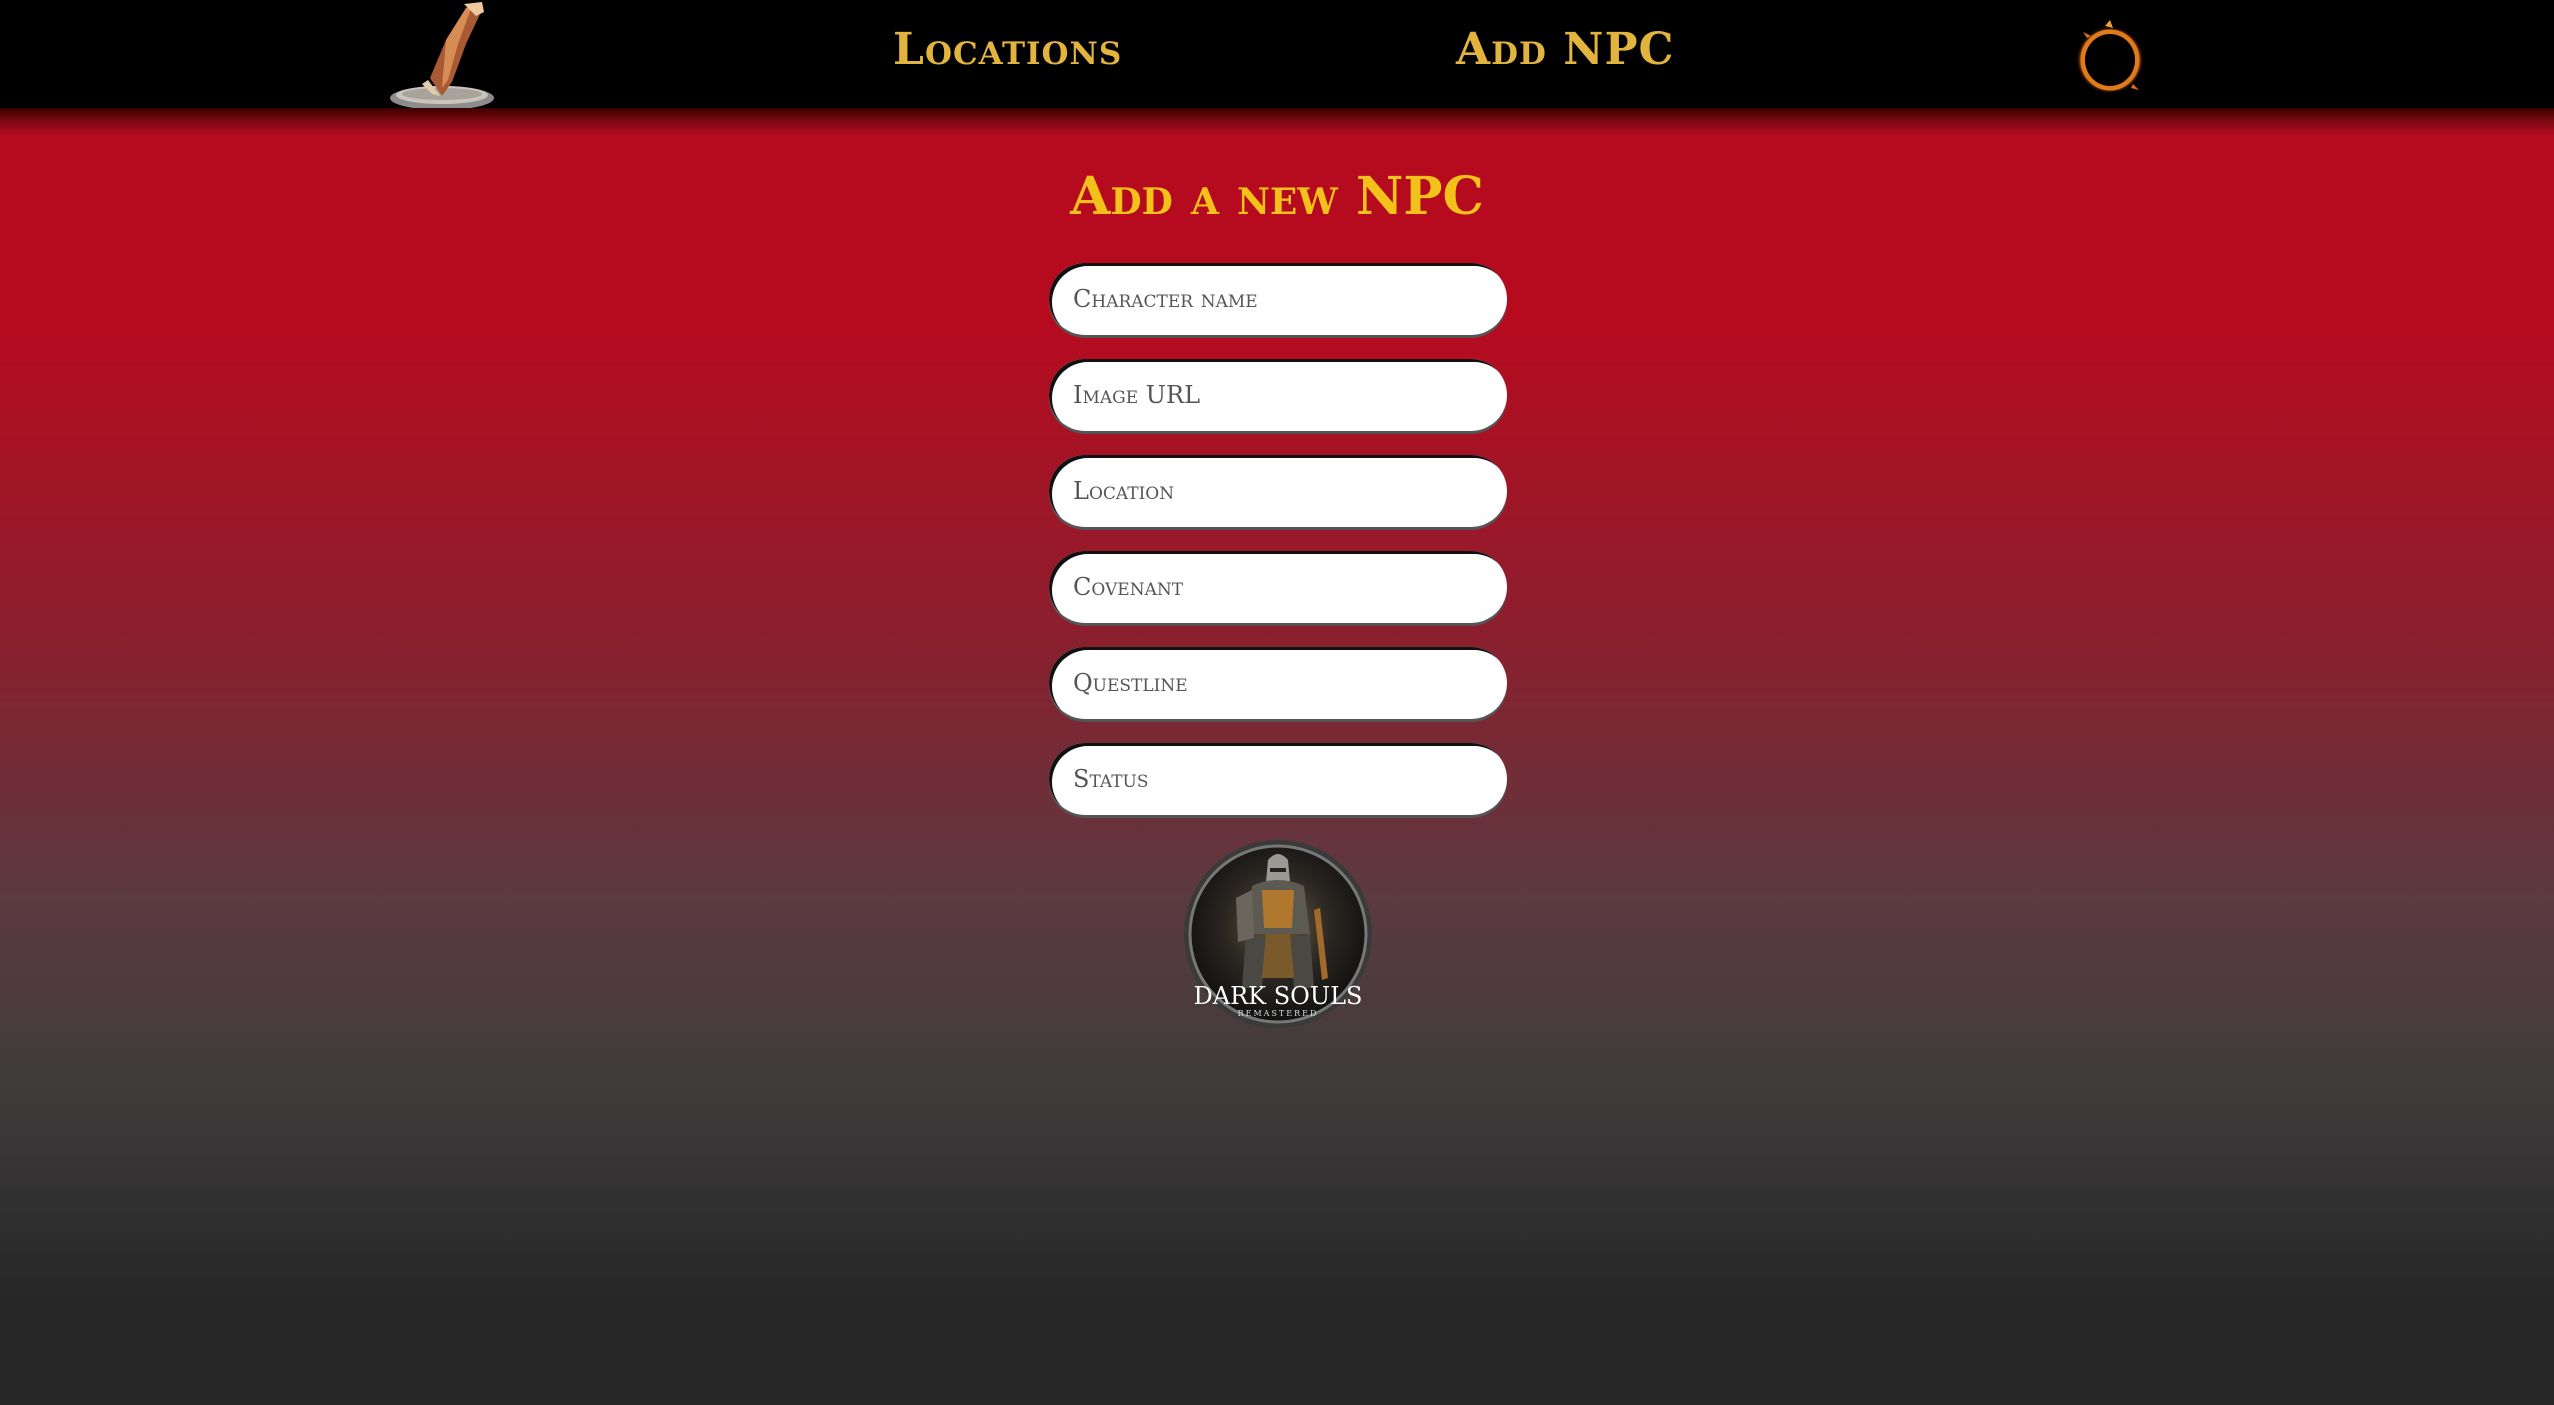 The width and height of the screenshot is (2554, 1405). Describe the element at coordinates (1278, 683) in the screenshot. I see `questline-input` at that location.